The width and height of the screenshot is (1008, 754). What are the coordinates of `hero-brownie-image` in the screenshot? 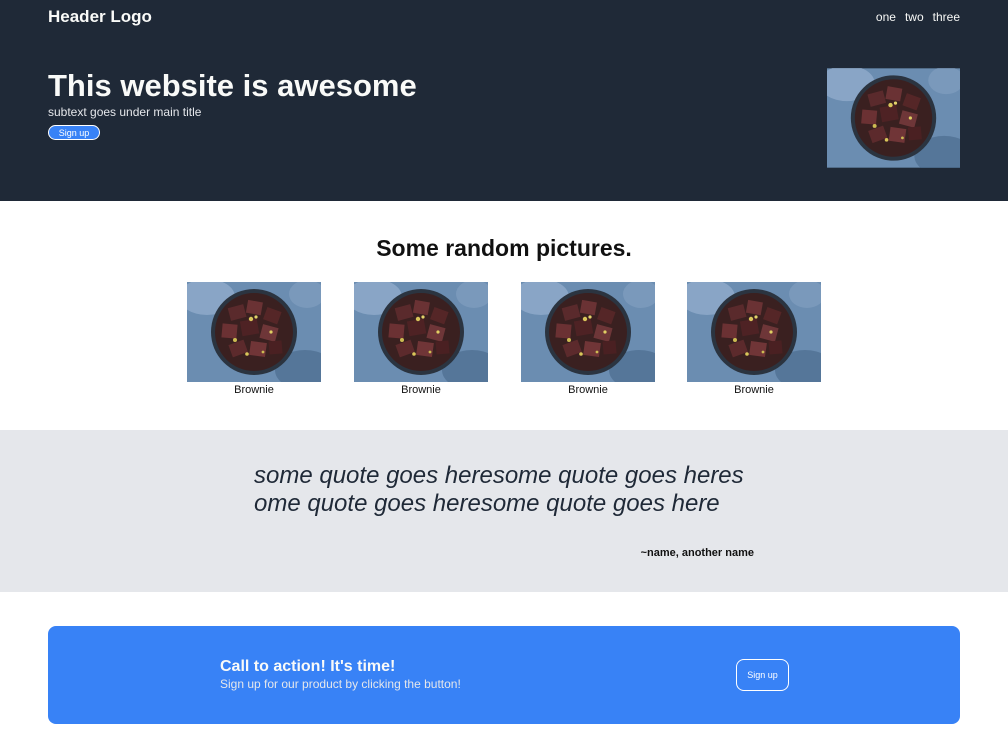 It's located at (893, 118).